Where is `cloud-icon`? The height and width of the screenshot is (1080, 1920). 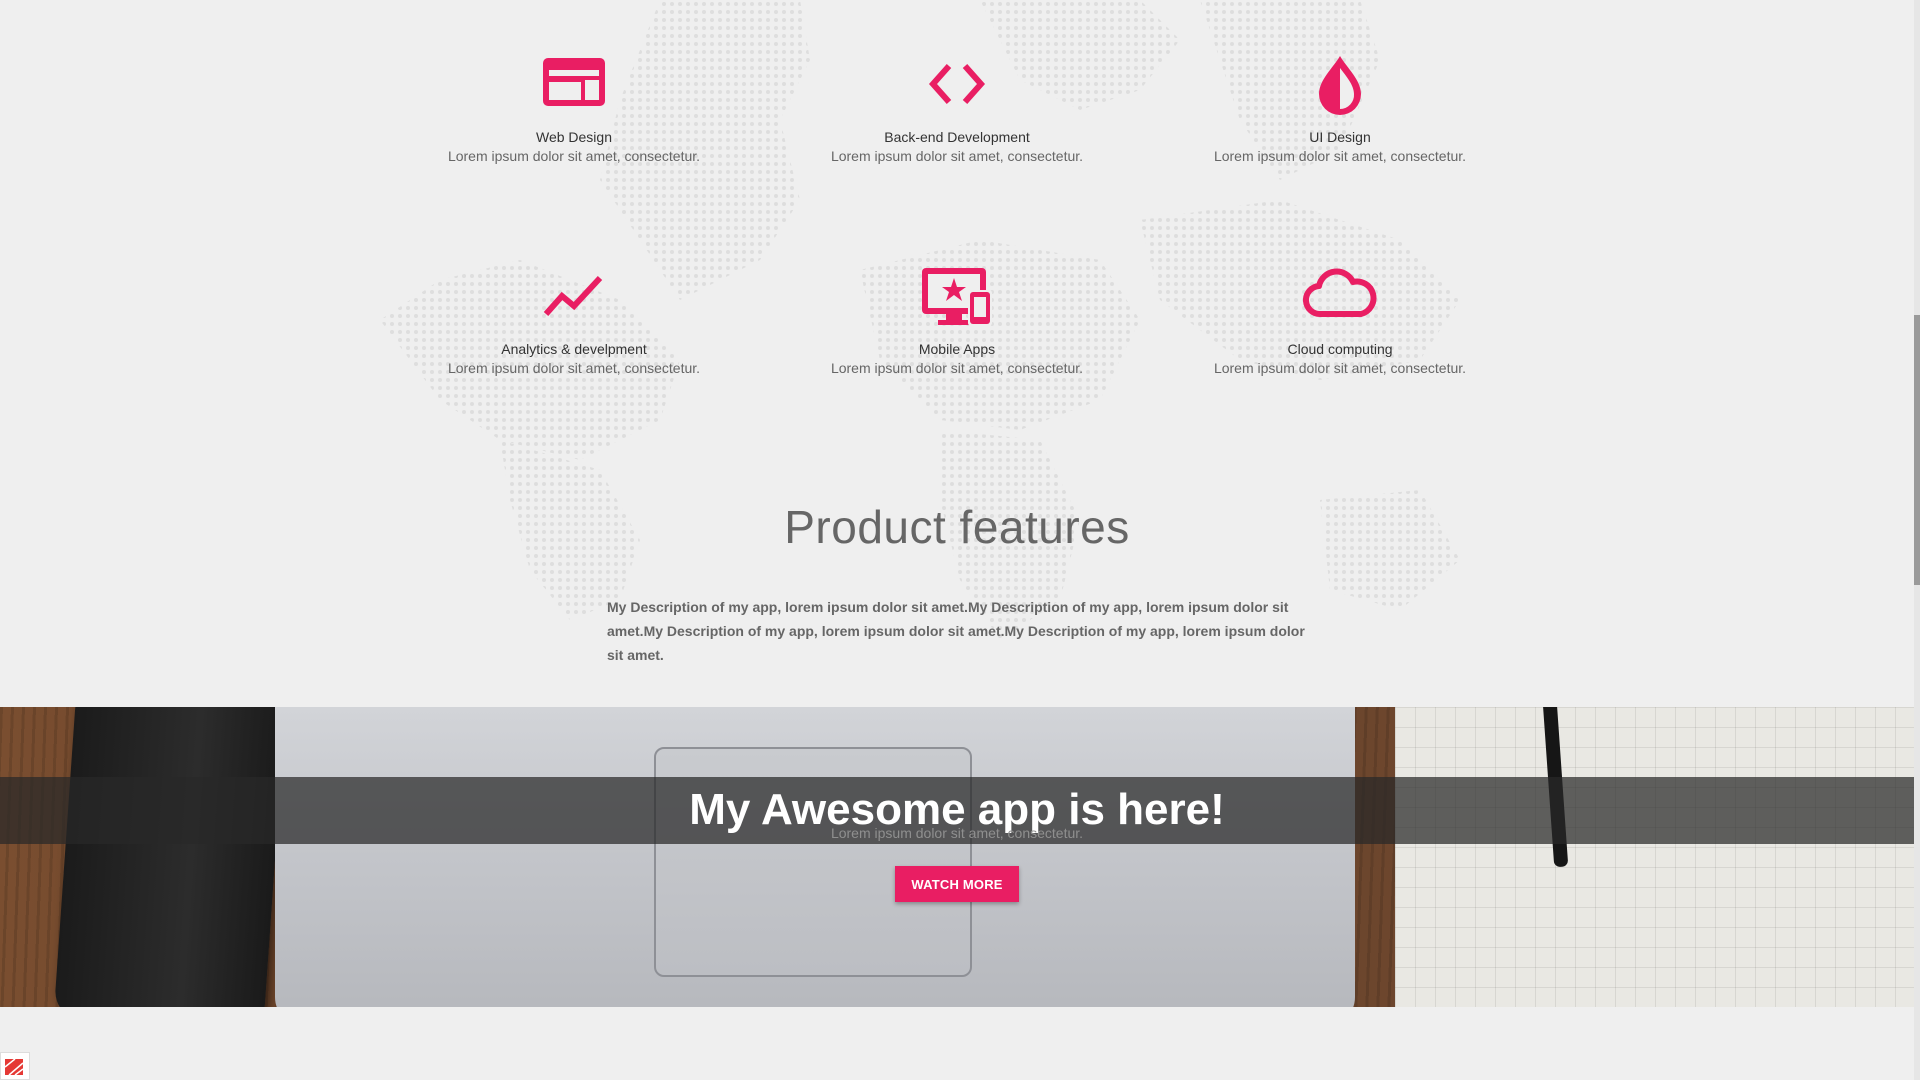
cloud-icon is located at coordinates (1340, 302).